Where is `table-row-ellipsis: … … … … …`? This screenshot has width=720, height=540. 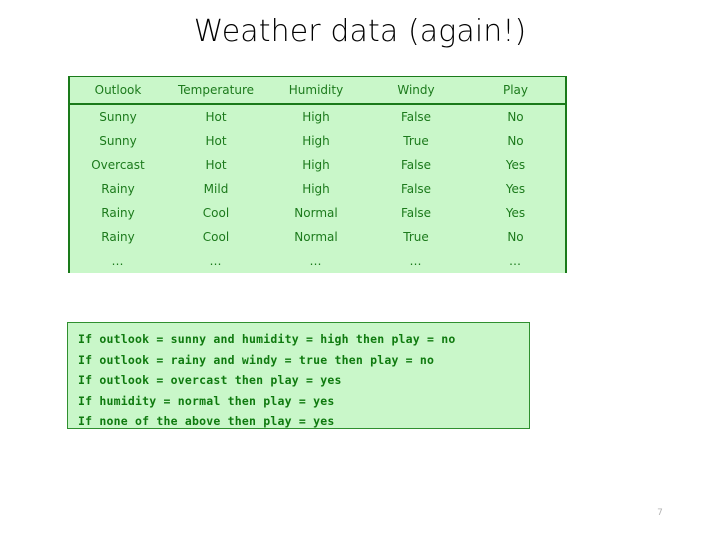 table-row-ellipsis: … … … … … is located at coordinates (317, 261).